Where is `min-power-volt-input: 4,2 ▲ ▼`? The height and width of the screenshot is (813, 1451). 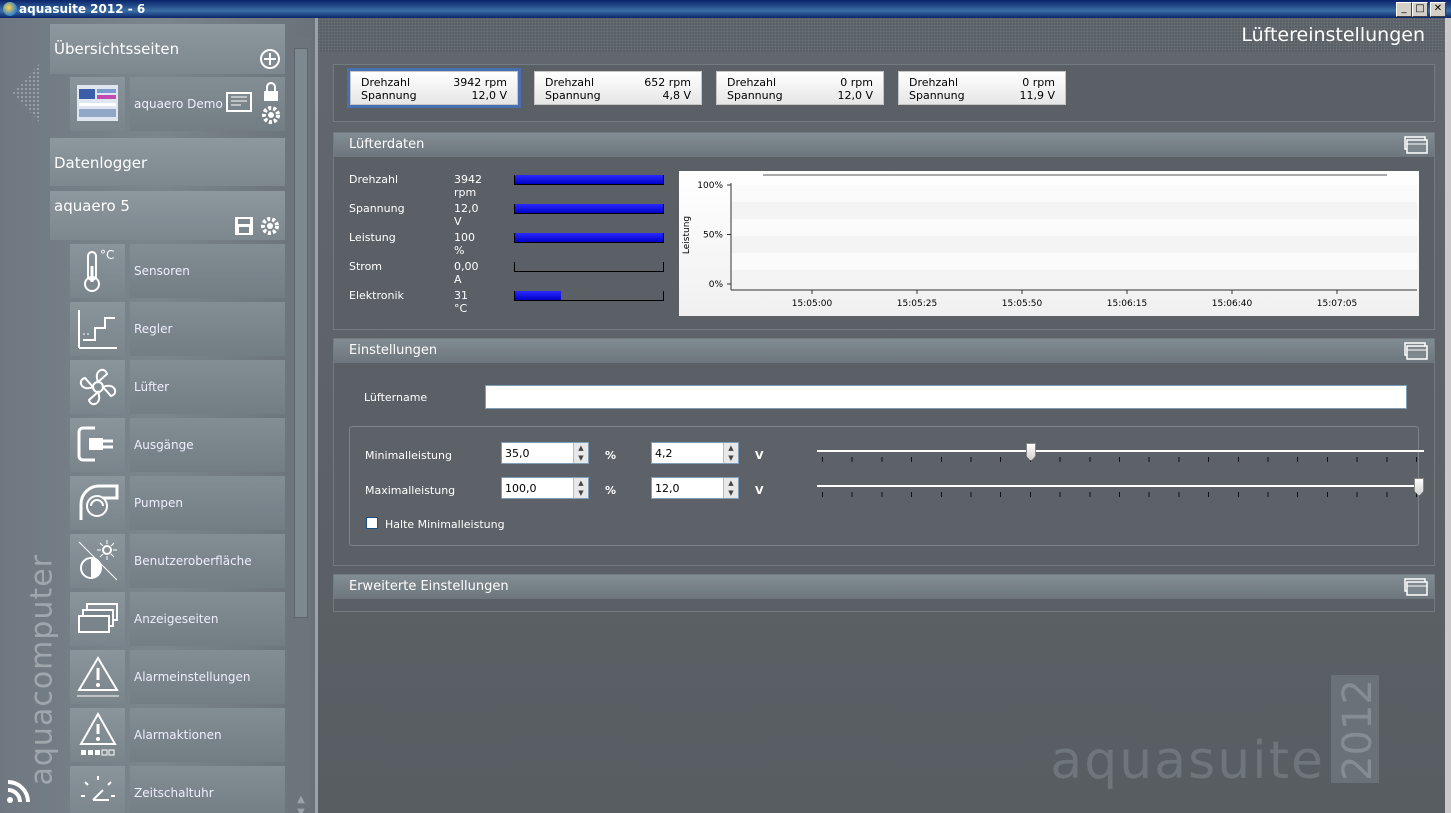 min-power-volt-input: 4,2 ▲ ▼ is located at coordinates (695, 453).